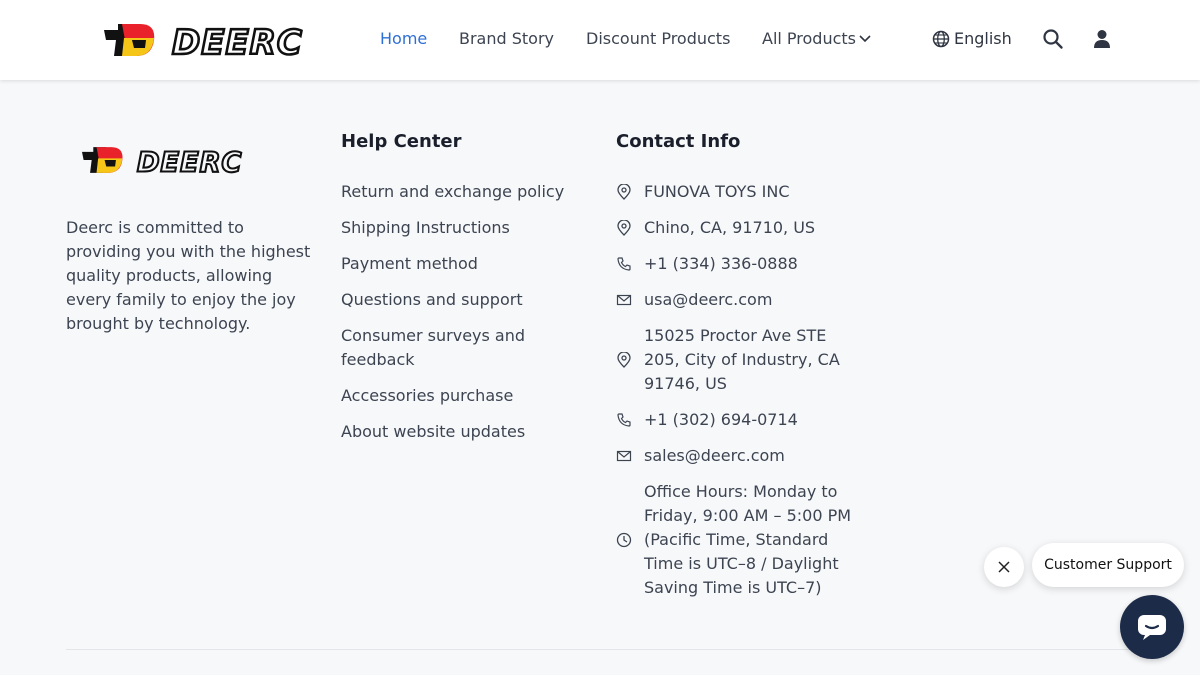  I want to click on contact-item: Chino, CA, 91710, US, so click(741, 228).